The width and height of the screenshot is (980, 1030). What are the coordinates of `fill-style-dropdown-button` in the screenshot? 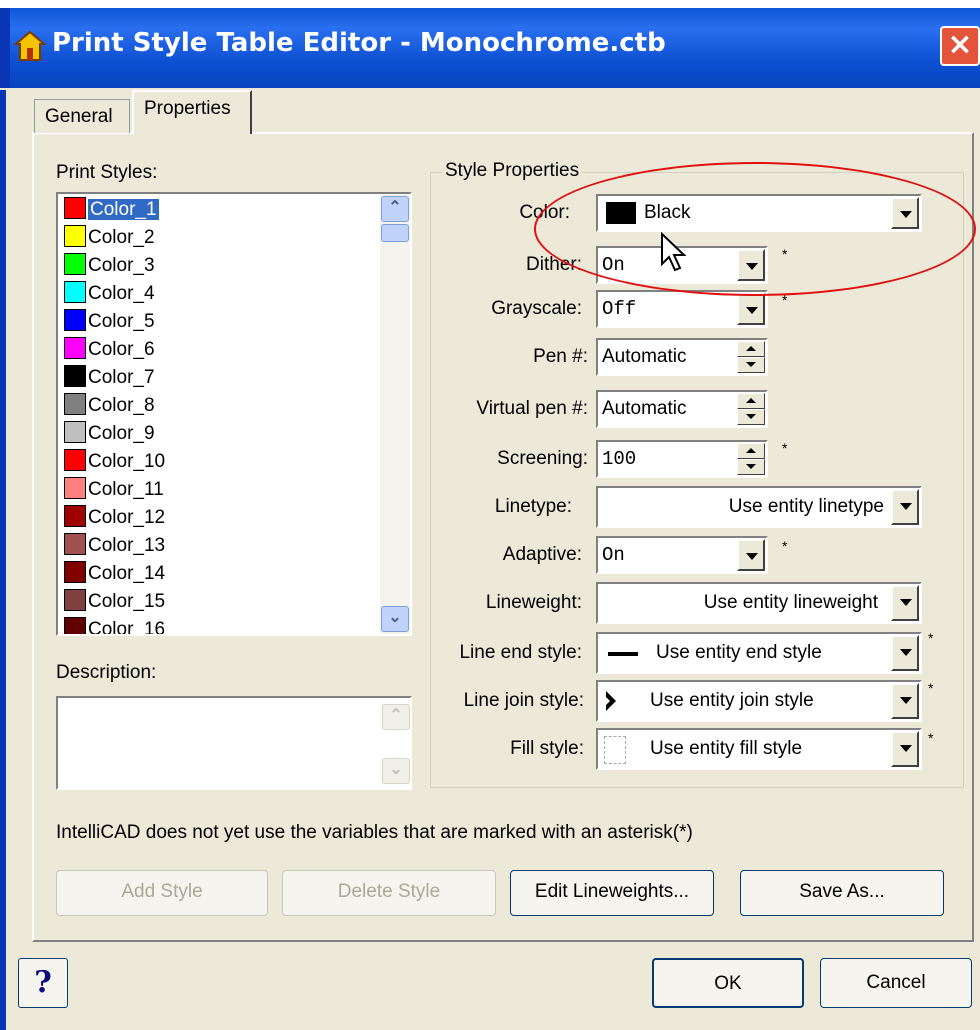 It's located at (905, 749).